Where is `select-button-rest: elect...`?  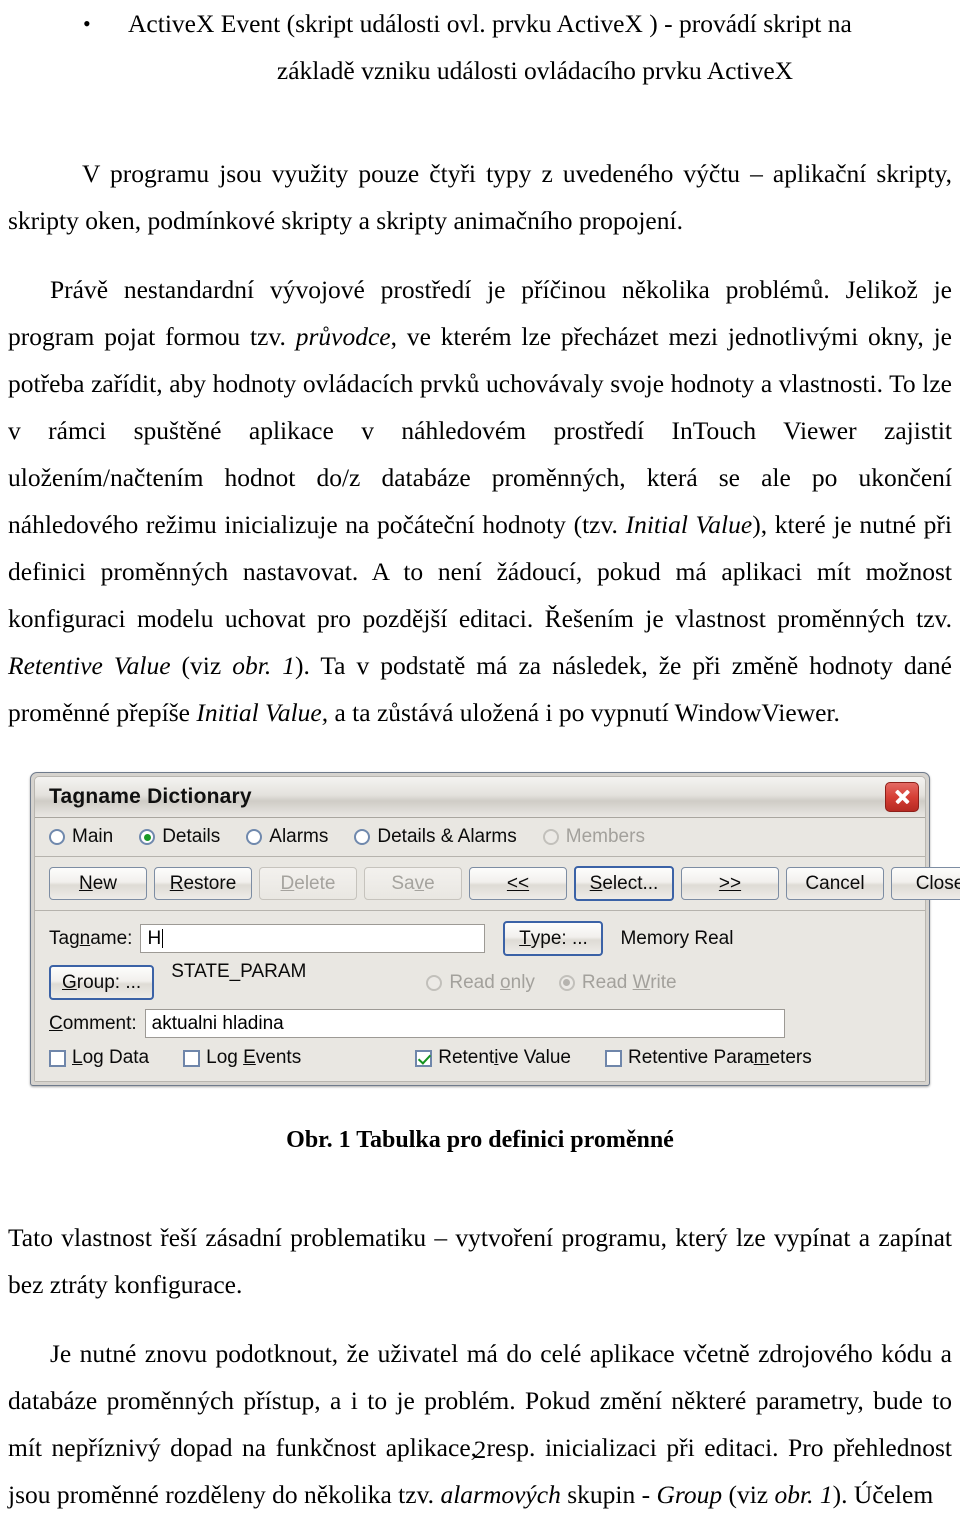 select-button-rest: elect... is located at coordinates (630, 883).